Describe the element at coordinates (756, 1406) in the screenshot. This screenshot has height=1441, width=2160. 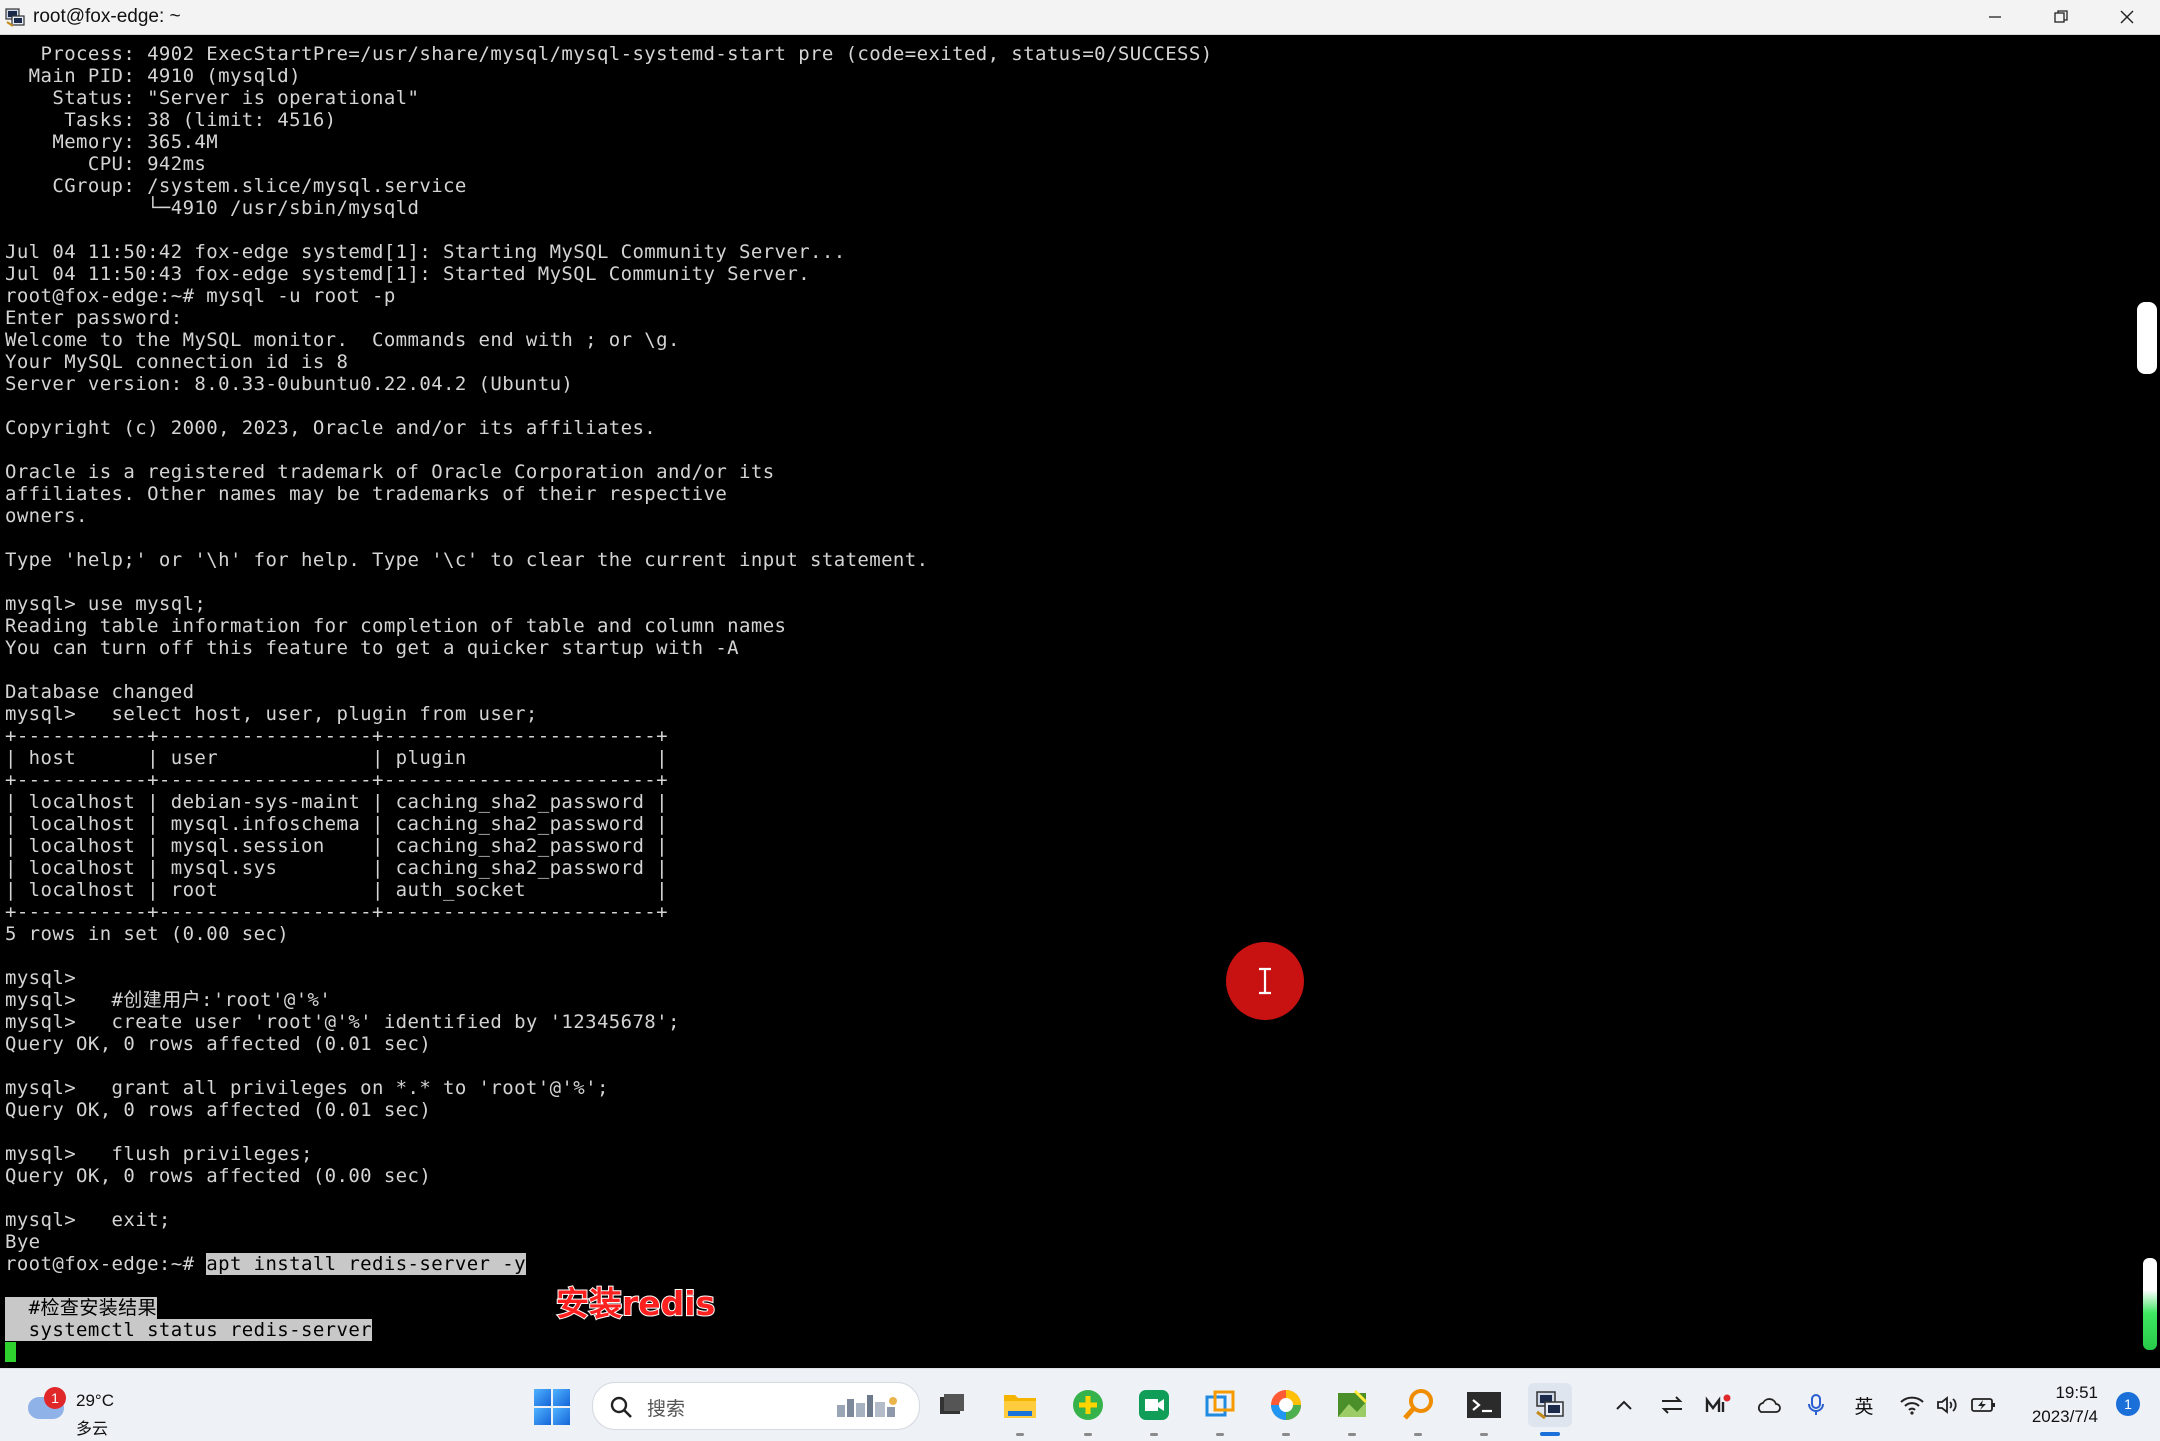
I see `taskbar-search: 搜索` at that location.